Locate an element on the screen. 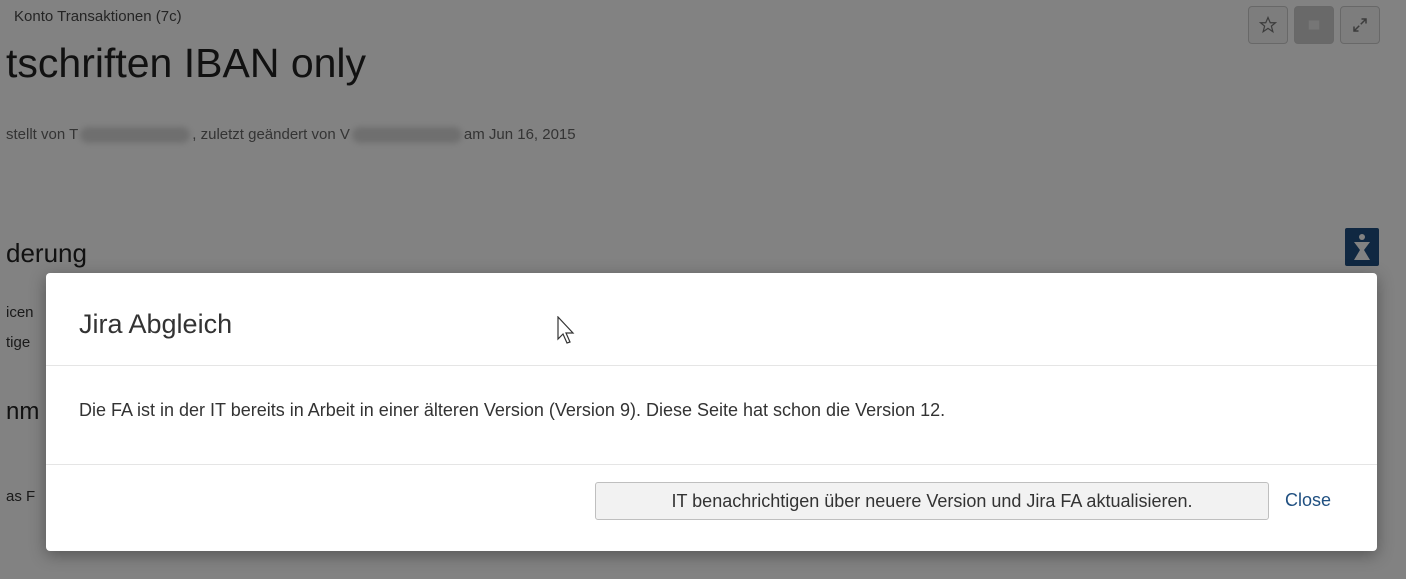 The width and height of the screenshot is (1406, 579). close-link: Close is located at coordinates (1308, 500).